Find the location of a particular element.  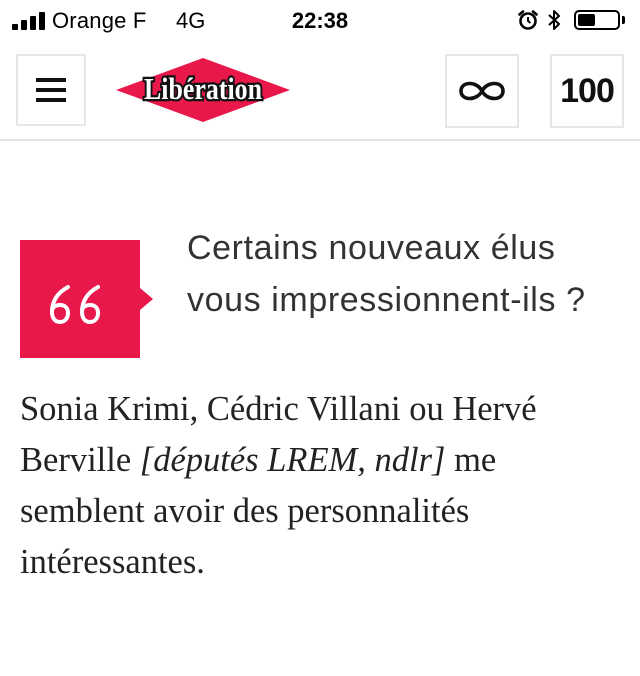

logo-text: Libération is located at coordinates (203, 88).